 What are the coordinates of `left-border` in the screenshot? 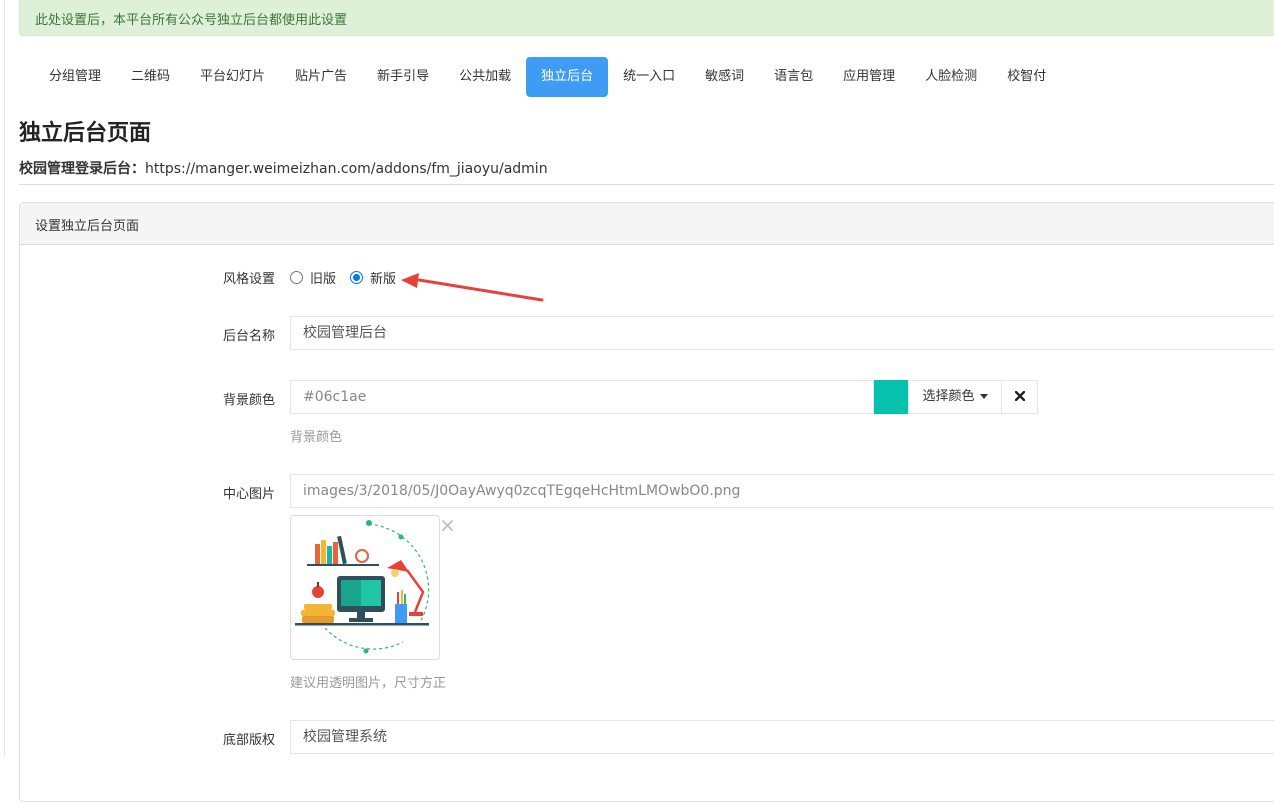 It's located at (4, 378).